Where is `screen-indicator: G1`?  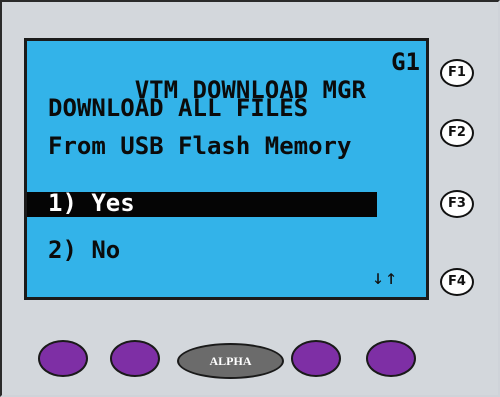 screen-indicator: G1 is located at coordinates (405, 62).